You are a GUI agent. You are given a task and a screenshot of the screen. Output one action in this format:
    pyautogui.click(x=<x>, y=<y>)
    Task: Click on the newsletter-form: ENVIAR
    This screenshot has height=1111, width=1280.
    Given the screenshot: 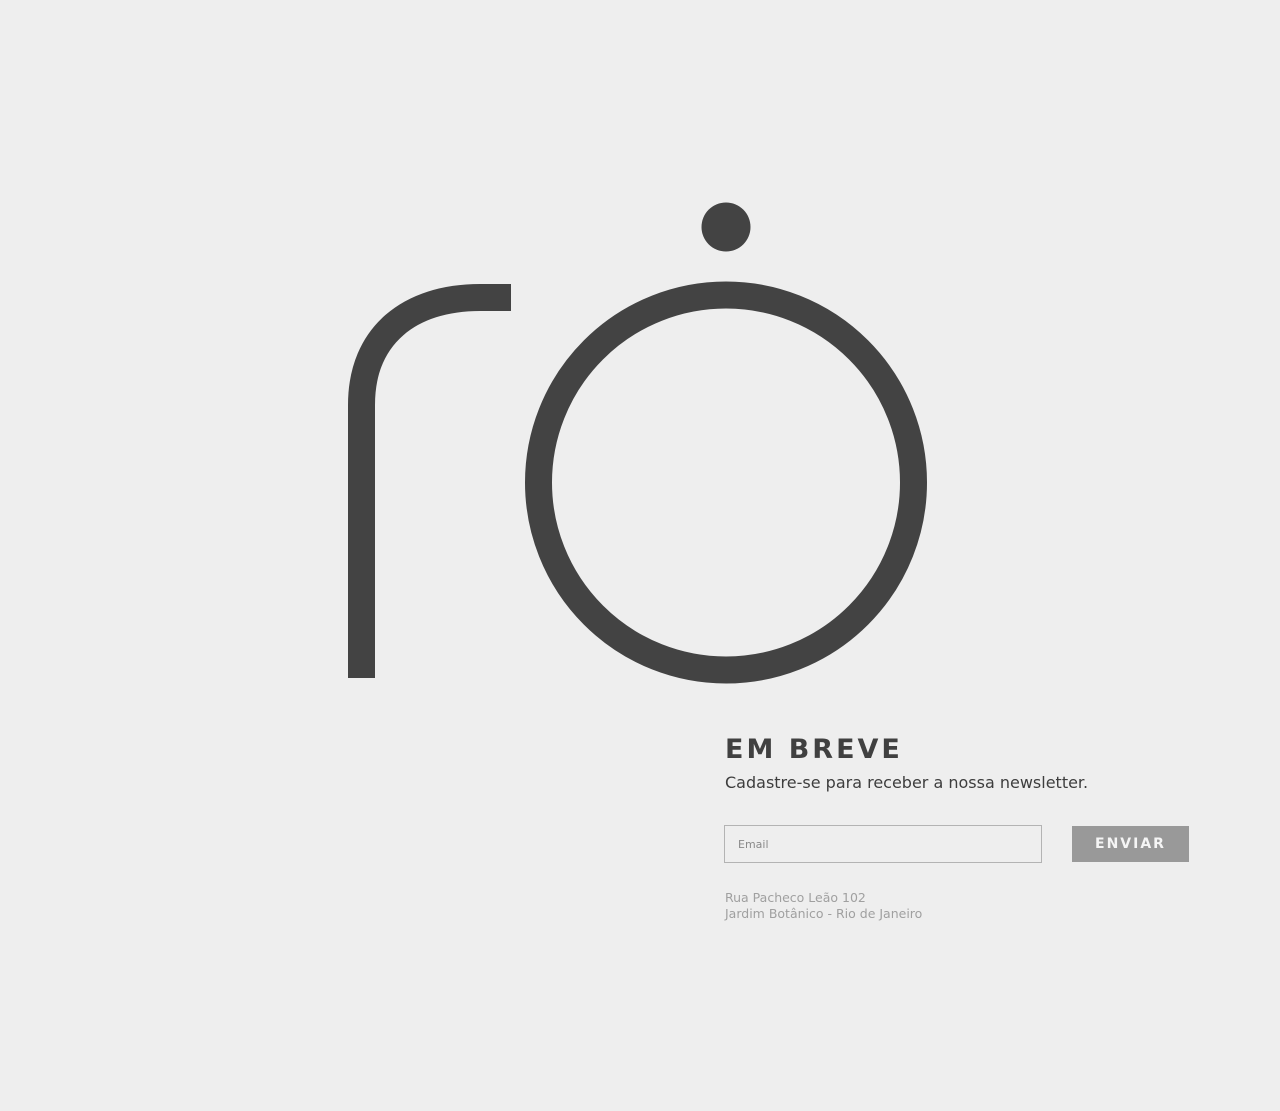 What is the action you would take?
    pyautogui.click(x=957, y=844)
    